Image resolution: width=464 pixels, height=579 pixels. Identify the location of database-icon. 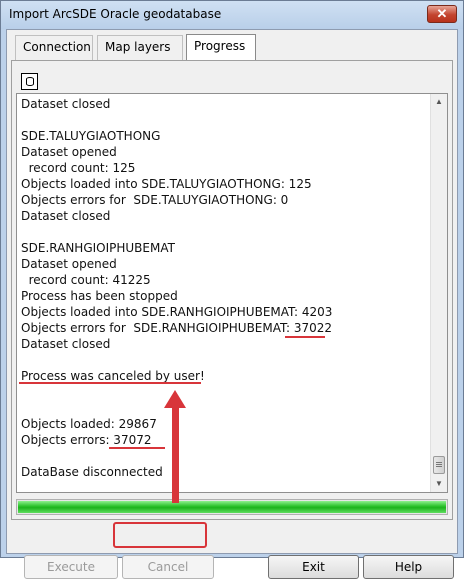
(29, 81).